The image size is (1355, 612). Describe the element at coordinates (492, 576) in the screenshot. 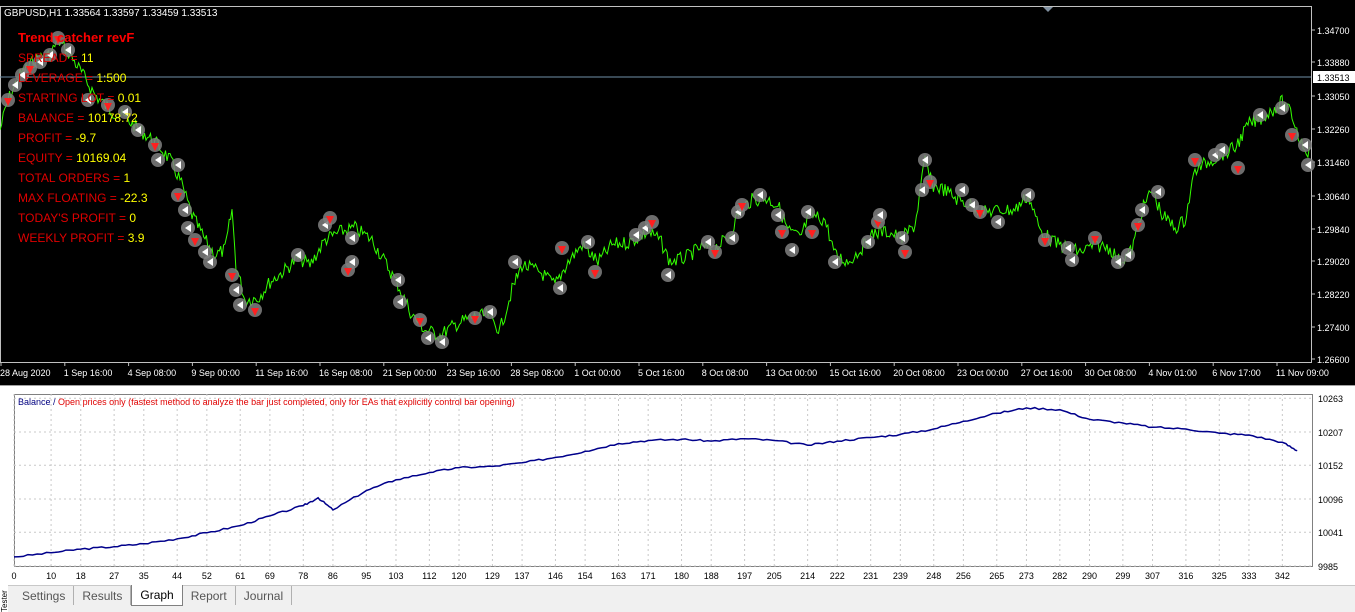

I see `graph-x-label: 129` at that location.